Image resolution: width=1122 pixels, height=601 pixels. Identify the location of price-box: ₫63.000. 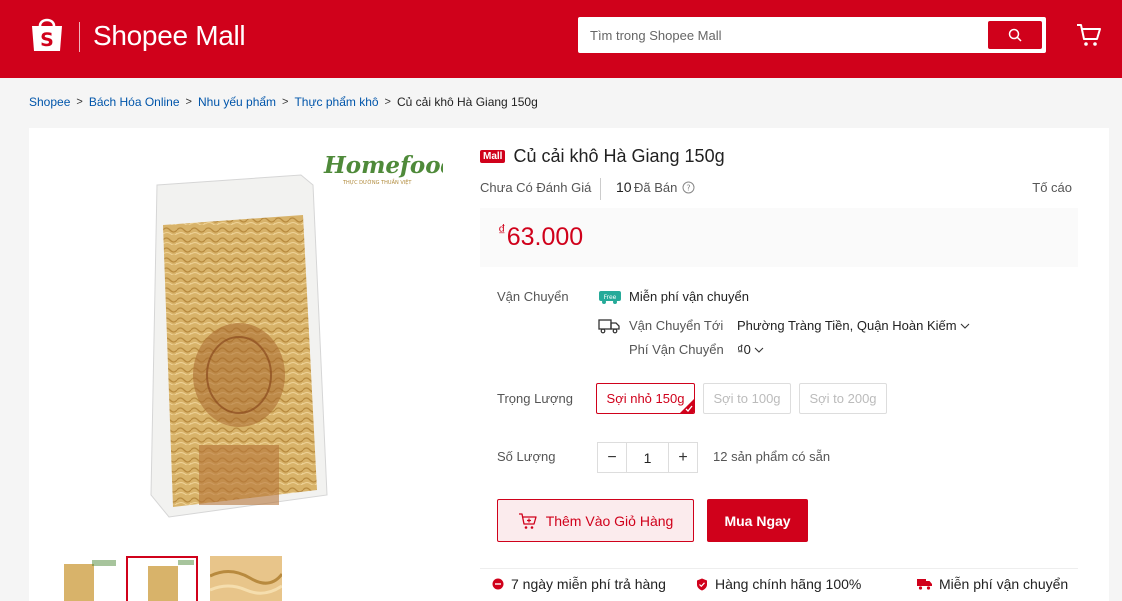
(779, 237).